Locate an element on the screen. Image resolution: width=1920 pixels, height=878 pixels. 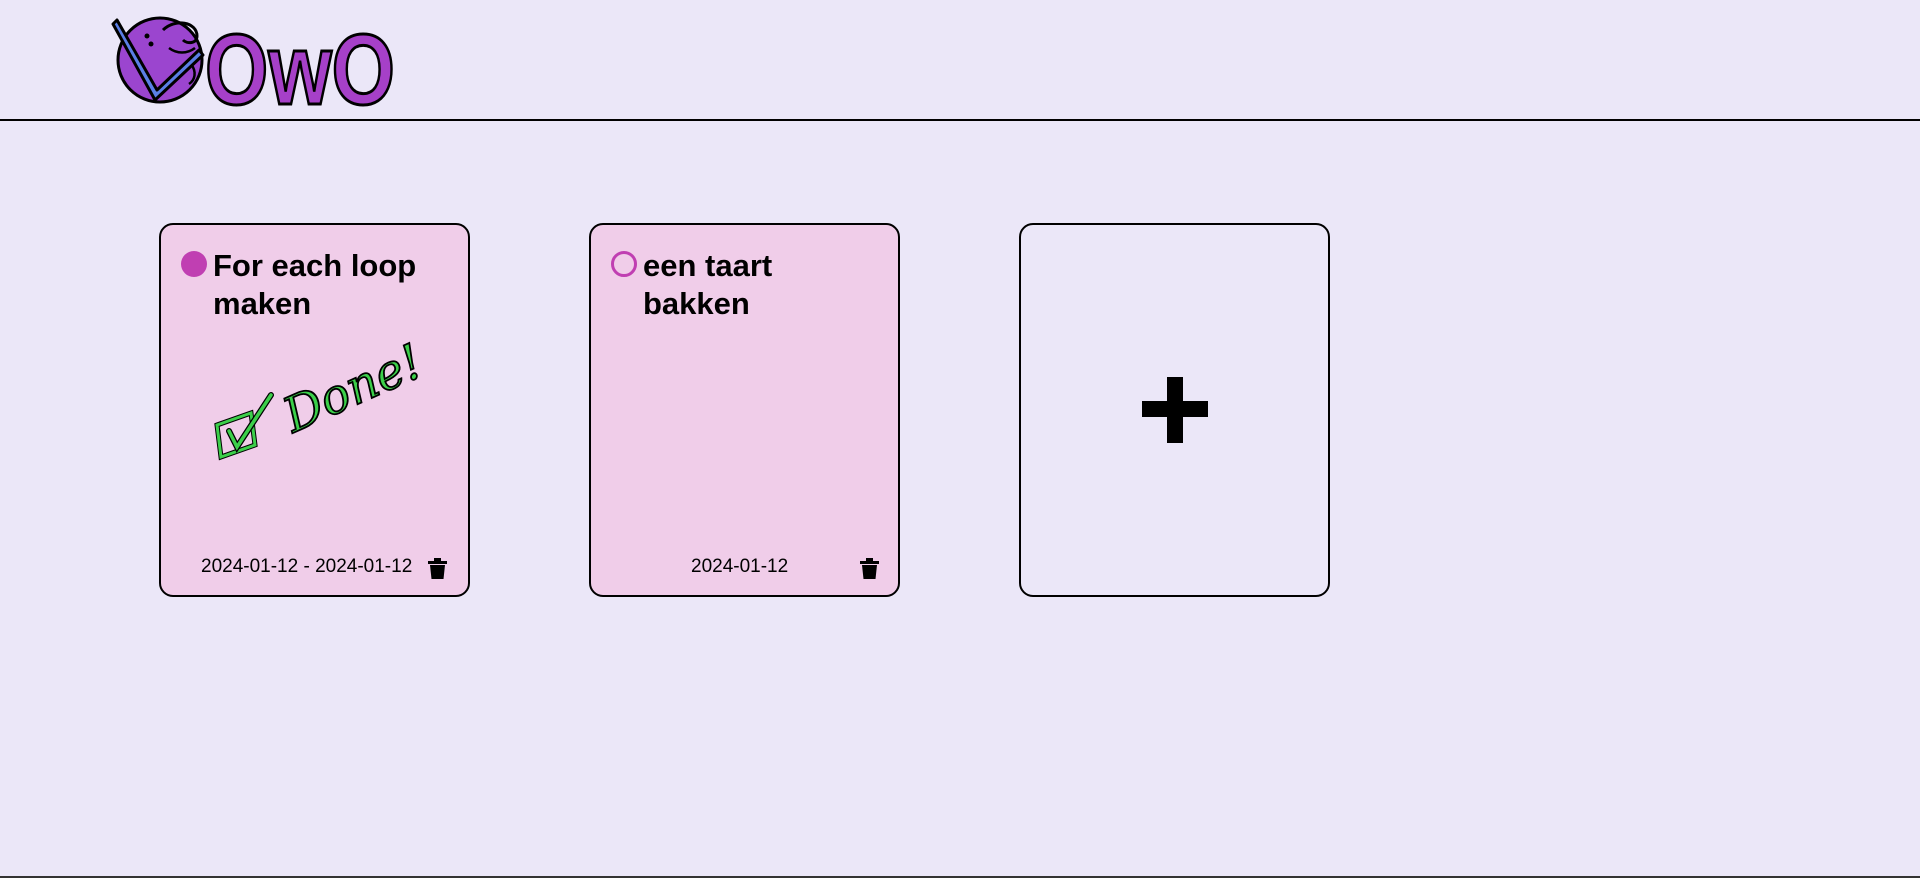
done-stamp: Done! is located at coordinates (323, 397).